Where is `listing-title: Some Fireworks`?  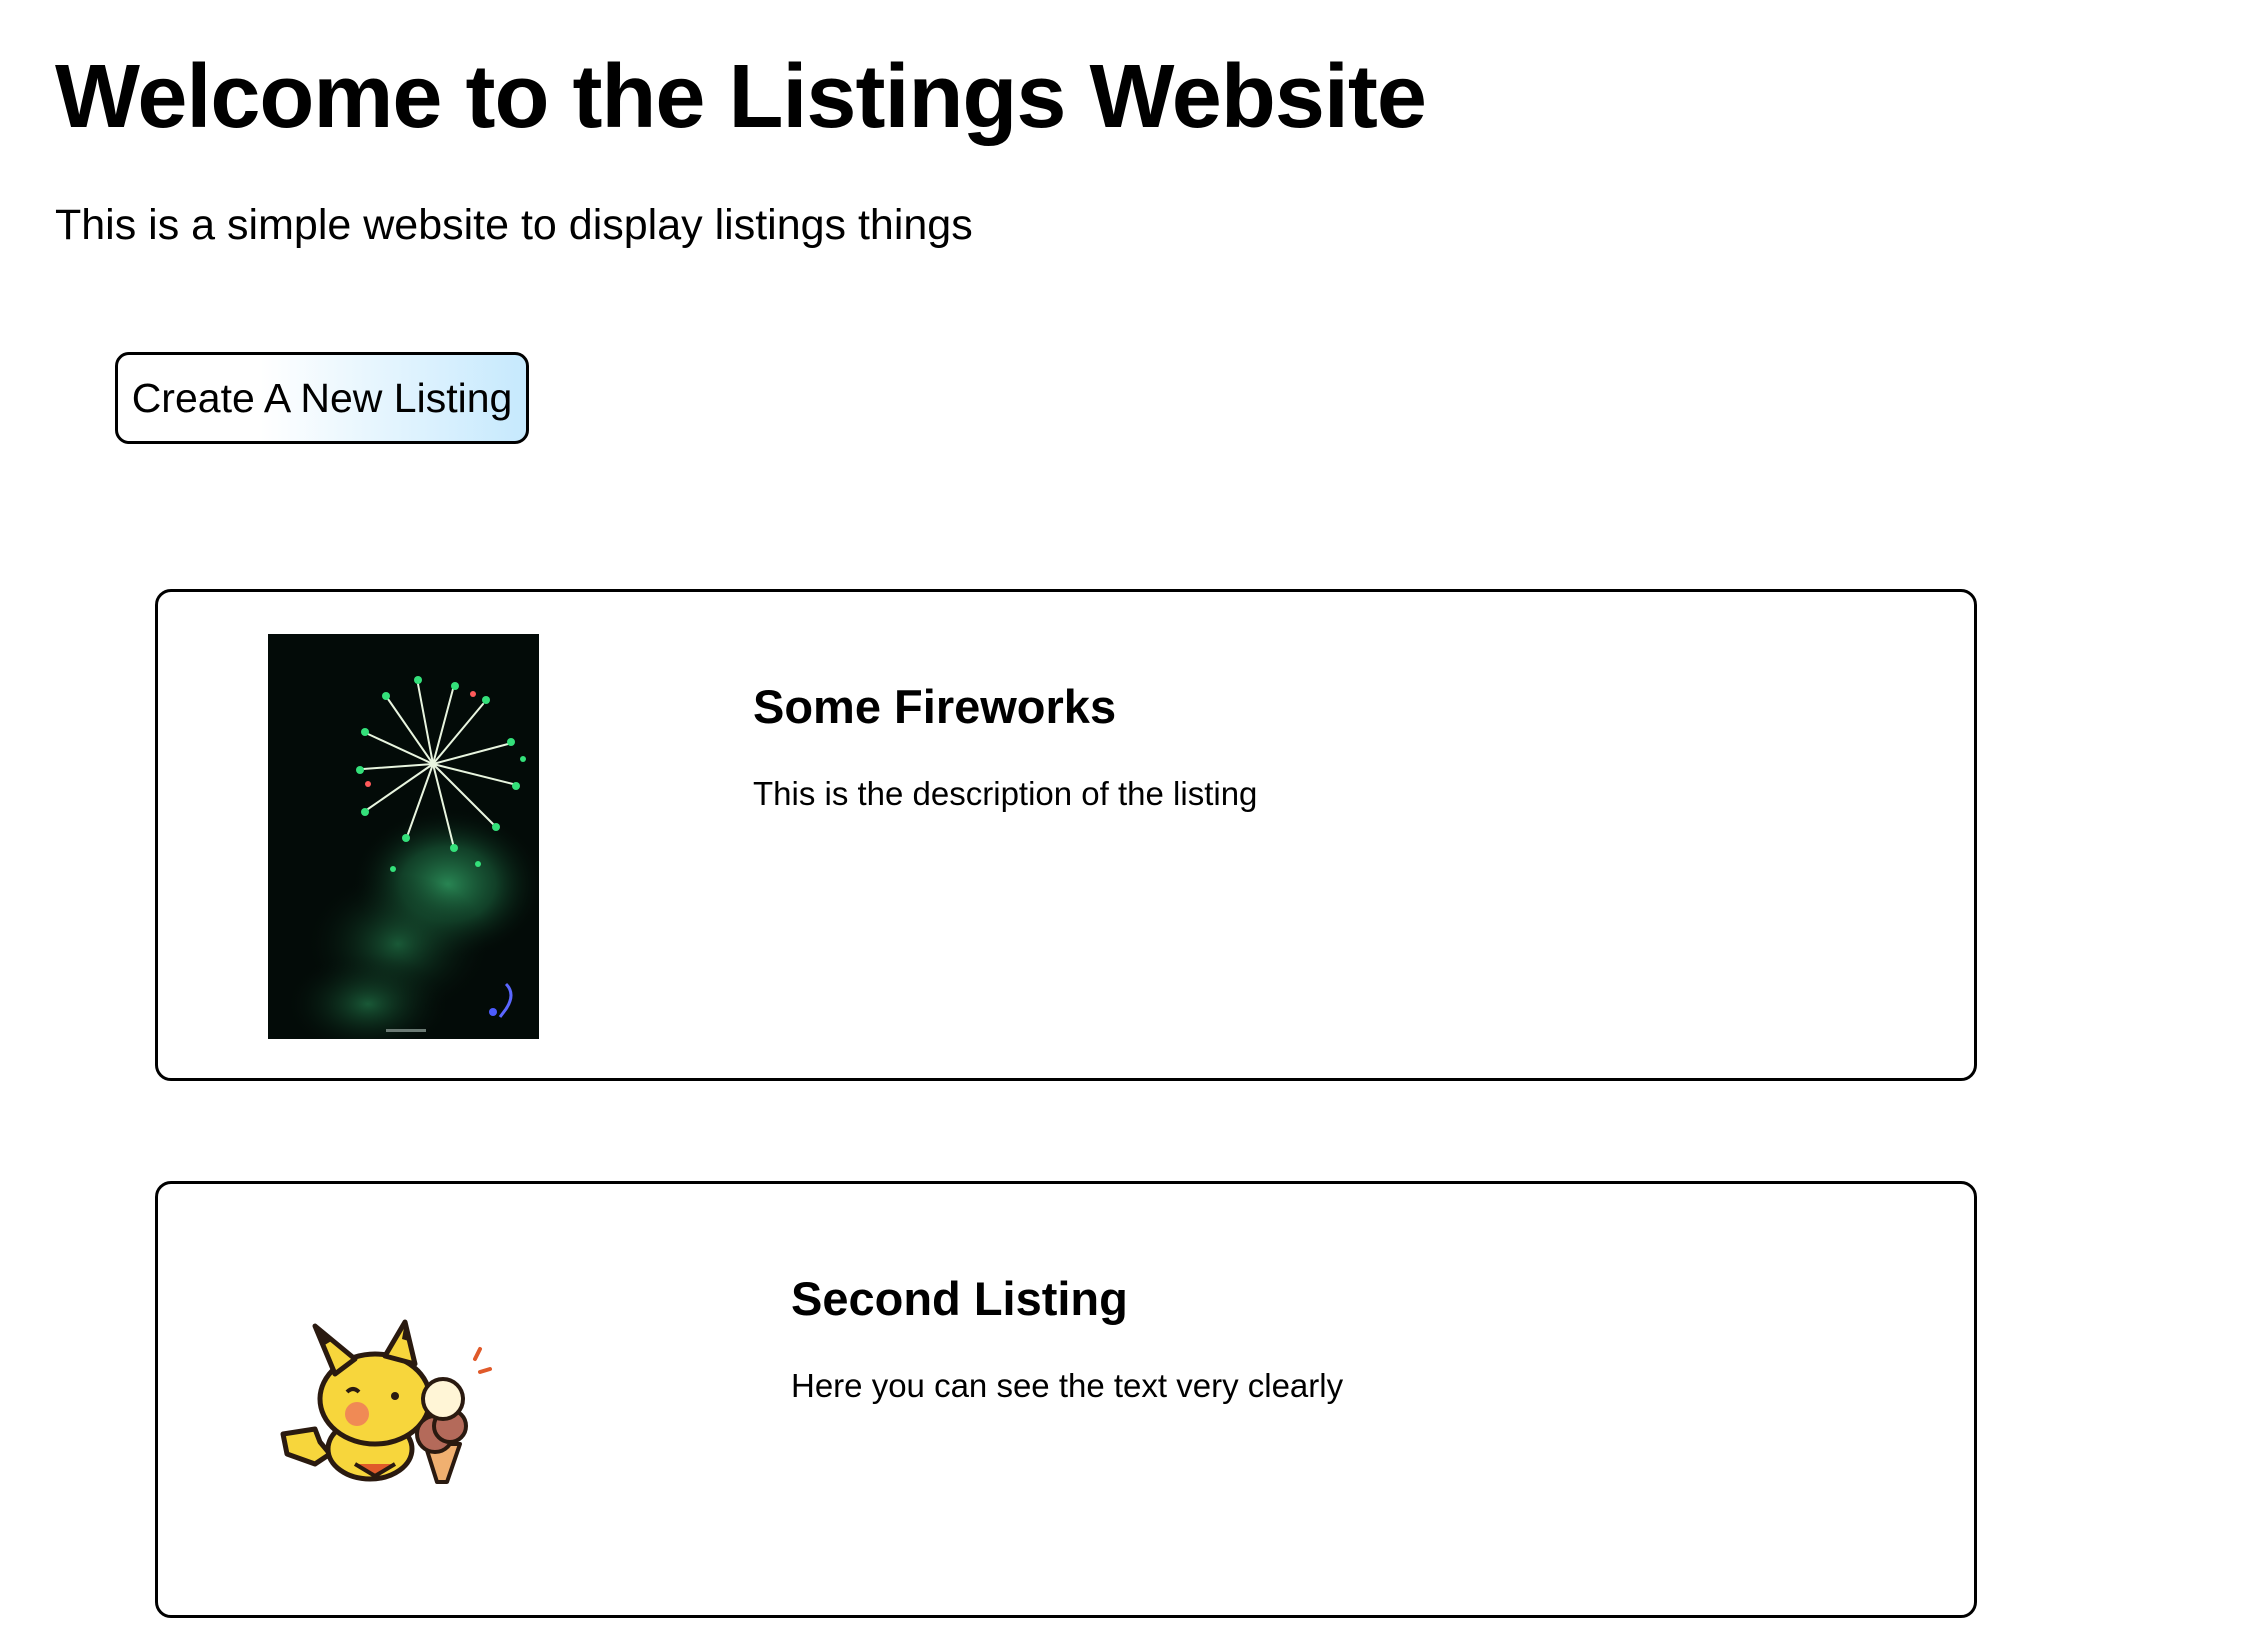
listing-title: Some Fireworks is located at coordinates (935, 706).